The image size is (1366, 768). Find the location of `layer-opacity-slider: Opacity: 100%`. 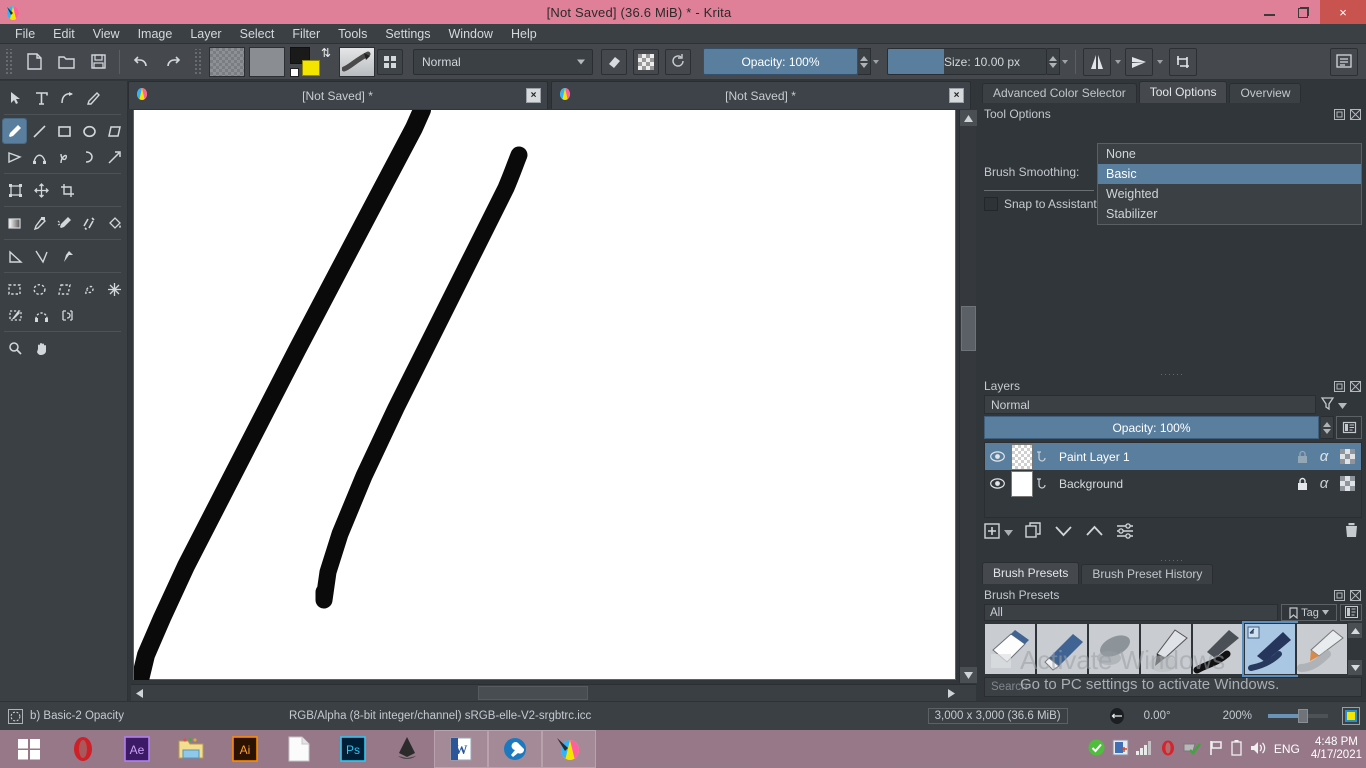

layer-opacity-slider: Opacity: 100% is located at coordinates (1151, 427).